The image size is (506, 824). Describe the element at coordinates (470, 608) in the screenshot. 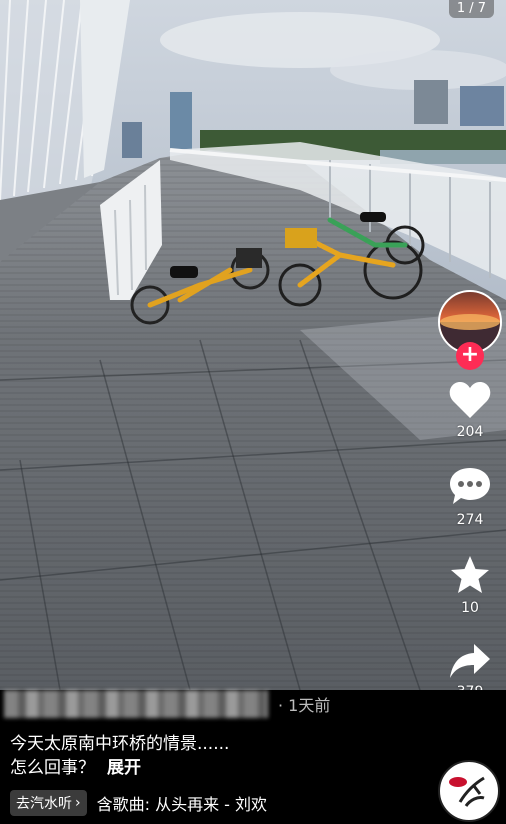

I see `favorite-count: 10` at that location.